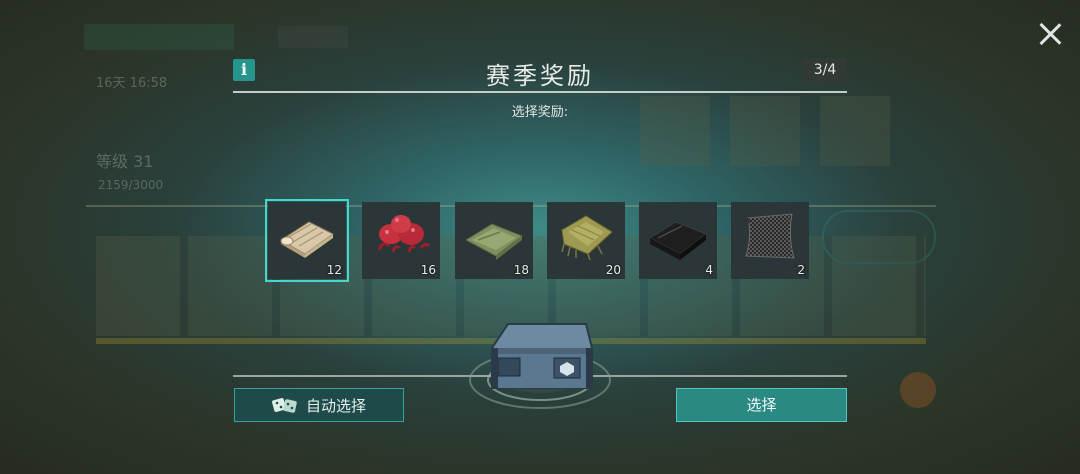 Image resolution: width=1080 pixels, height=474 pixels. What do you see at coordinates (540, 112) in the screenshot?
I see `dialog-subtitle: 选择奖励:` at bounding box center [540, 112].